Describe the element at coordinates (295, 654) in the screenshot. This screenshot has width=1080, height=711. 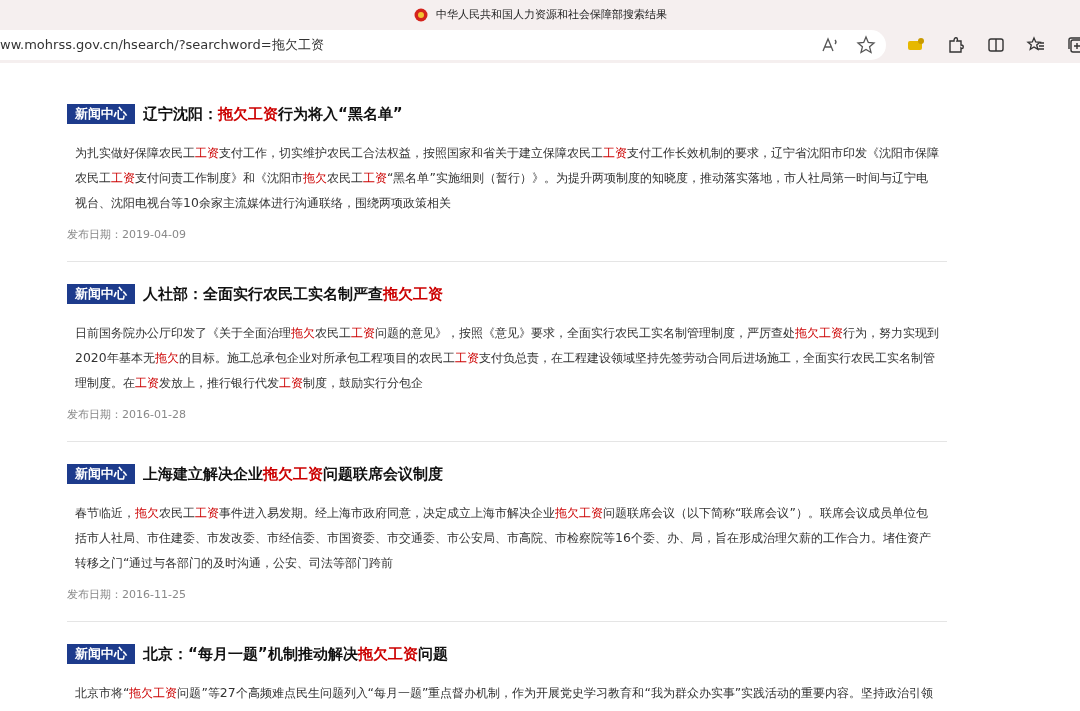
I see `result-title: 北京：“每月一题”机制推动解决拖欠工资问题` at that location.